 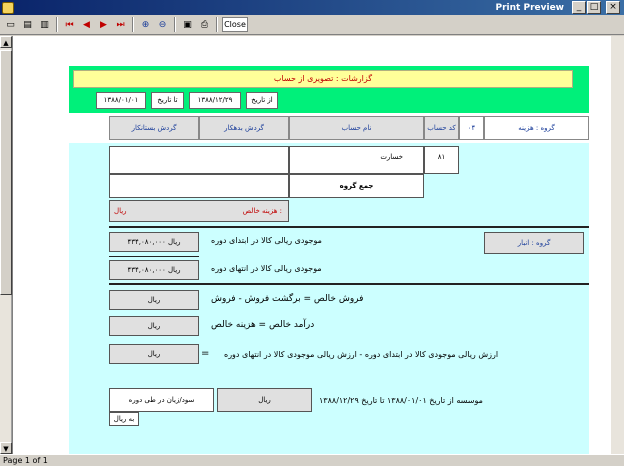 What do you see at coordinates (356, 128) in the screenshot?
I see `col-acc-name: نام حساب` at bounding box center [356, 128].